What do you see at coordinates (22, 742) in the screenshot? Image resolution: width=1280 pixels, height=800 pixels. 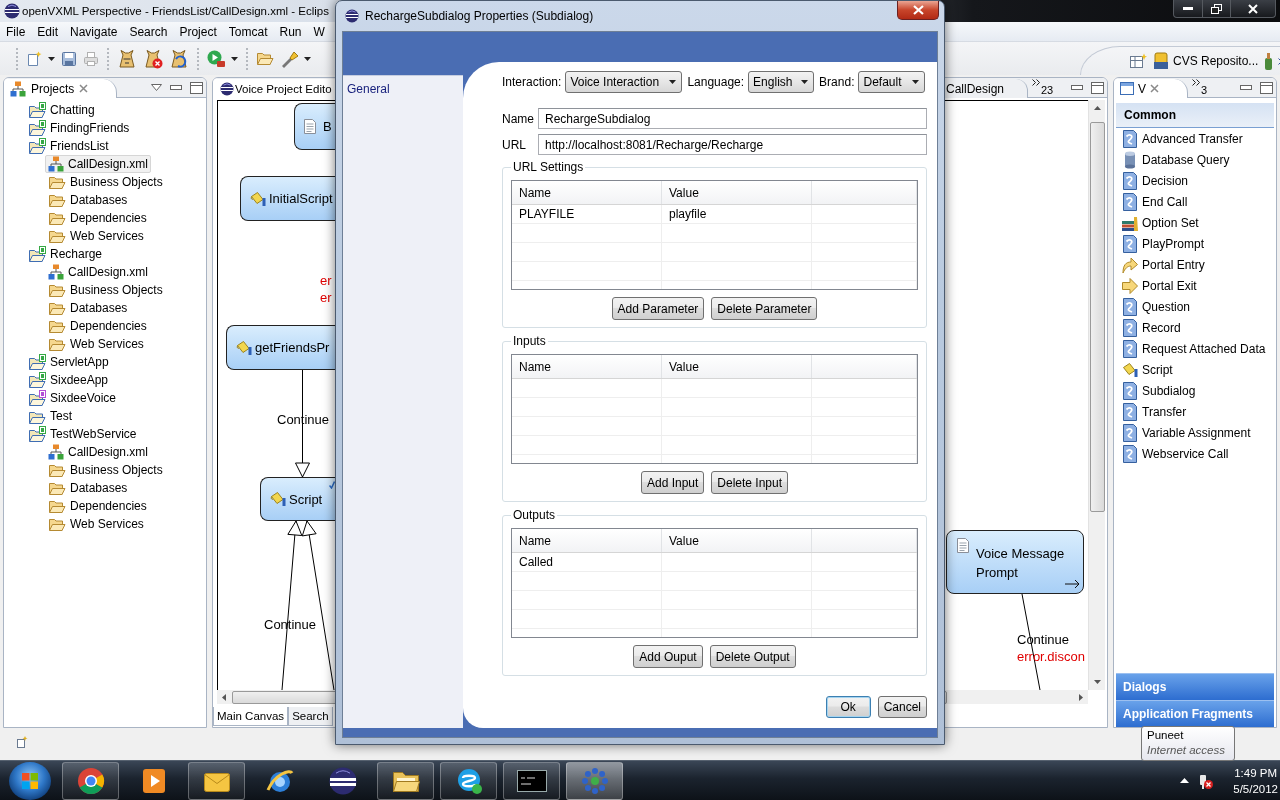 I see `window-sparkle-icon` at bounding box center [22, 742].